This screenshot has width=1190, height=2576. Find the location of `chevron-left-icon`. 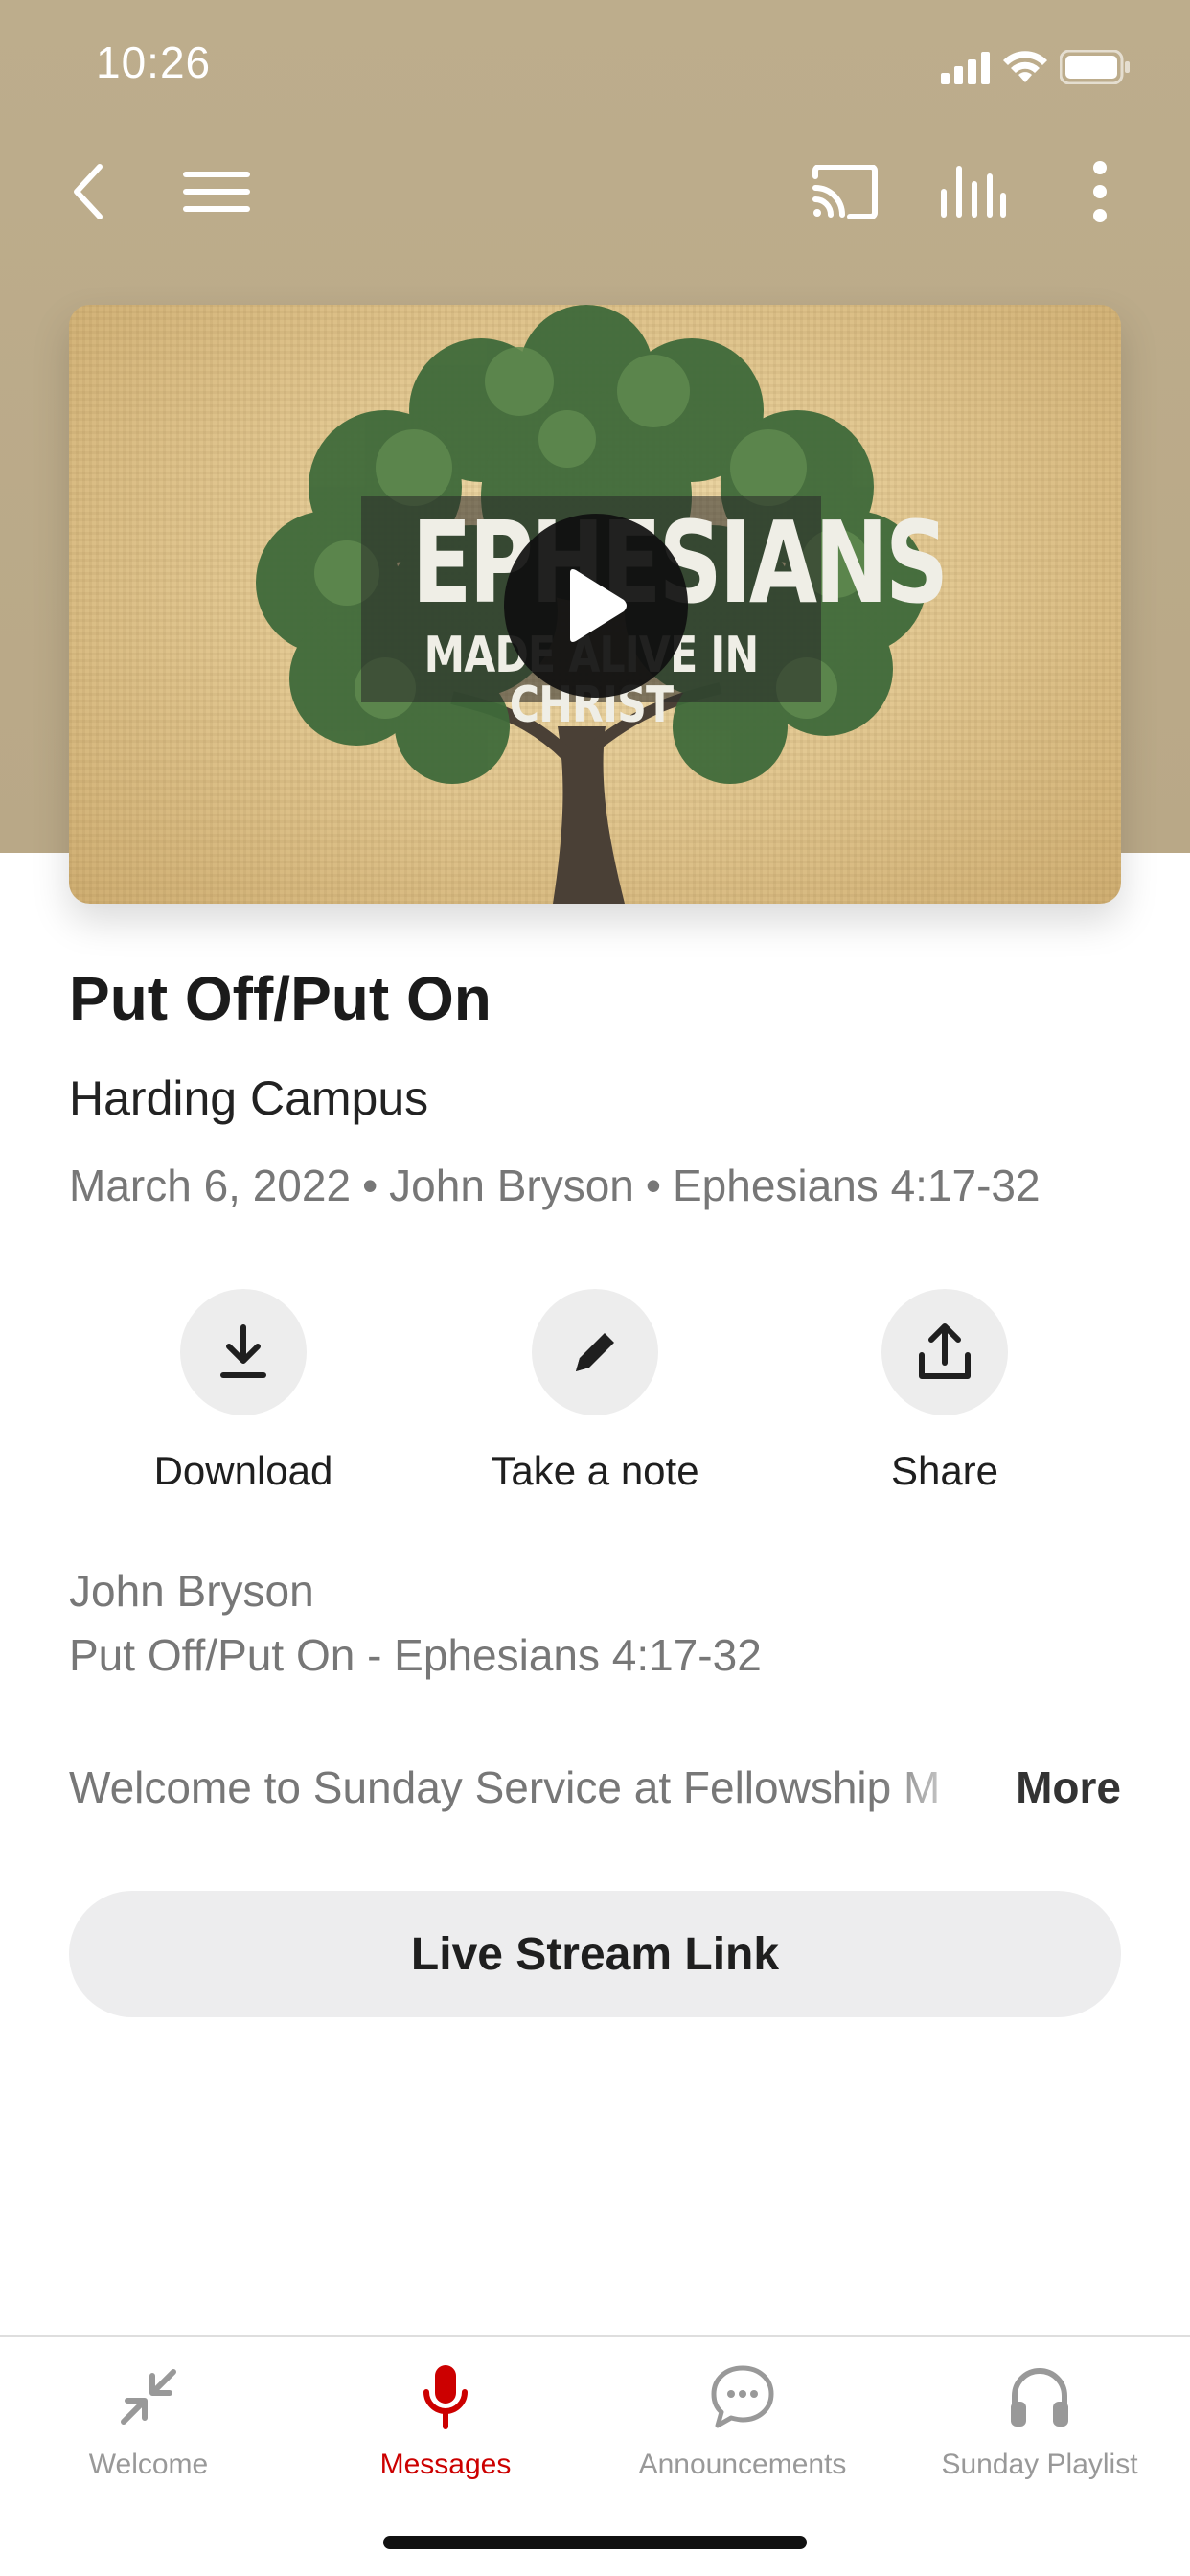

chevron-left-icon is located at coordinates (89, 191).